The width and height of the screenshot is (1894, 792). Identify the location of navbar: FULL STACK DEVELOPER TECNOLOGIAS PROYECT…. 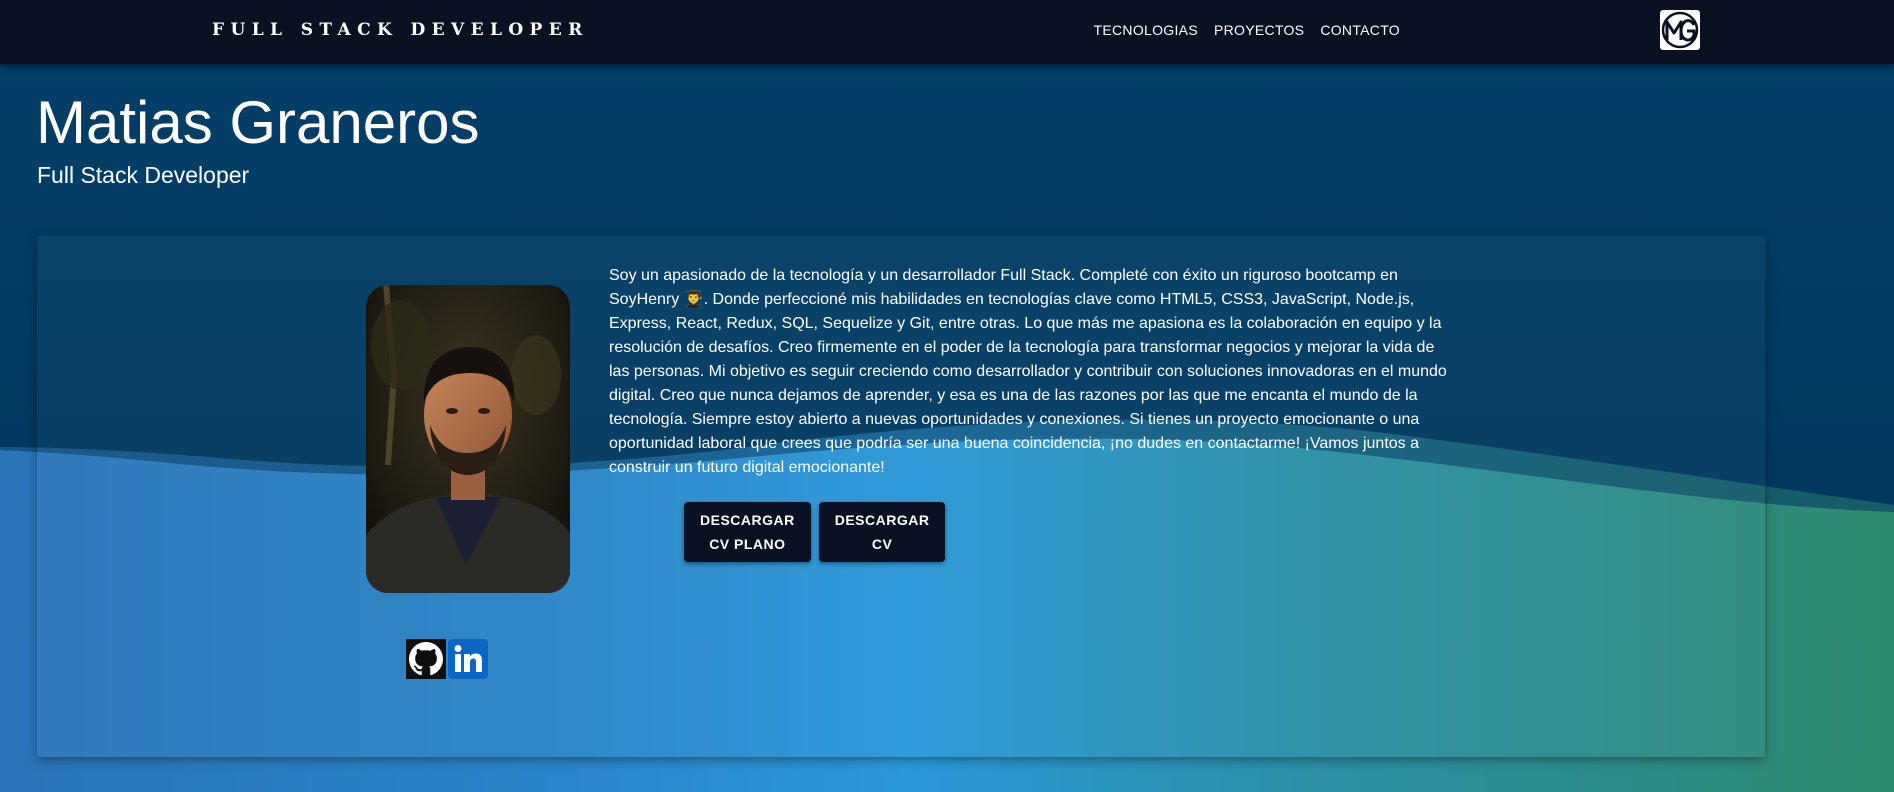
(947, 32).